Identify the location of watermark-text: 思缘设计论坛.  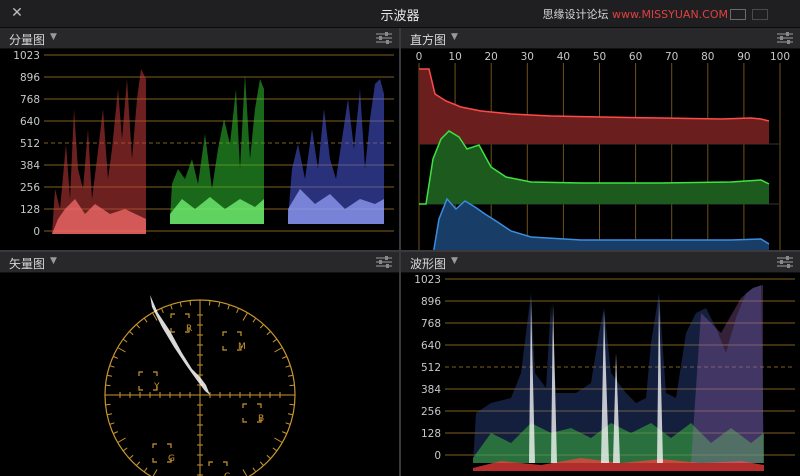
(575, 14).